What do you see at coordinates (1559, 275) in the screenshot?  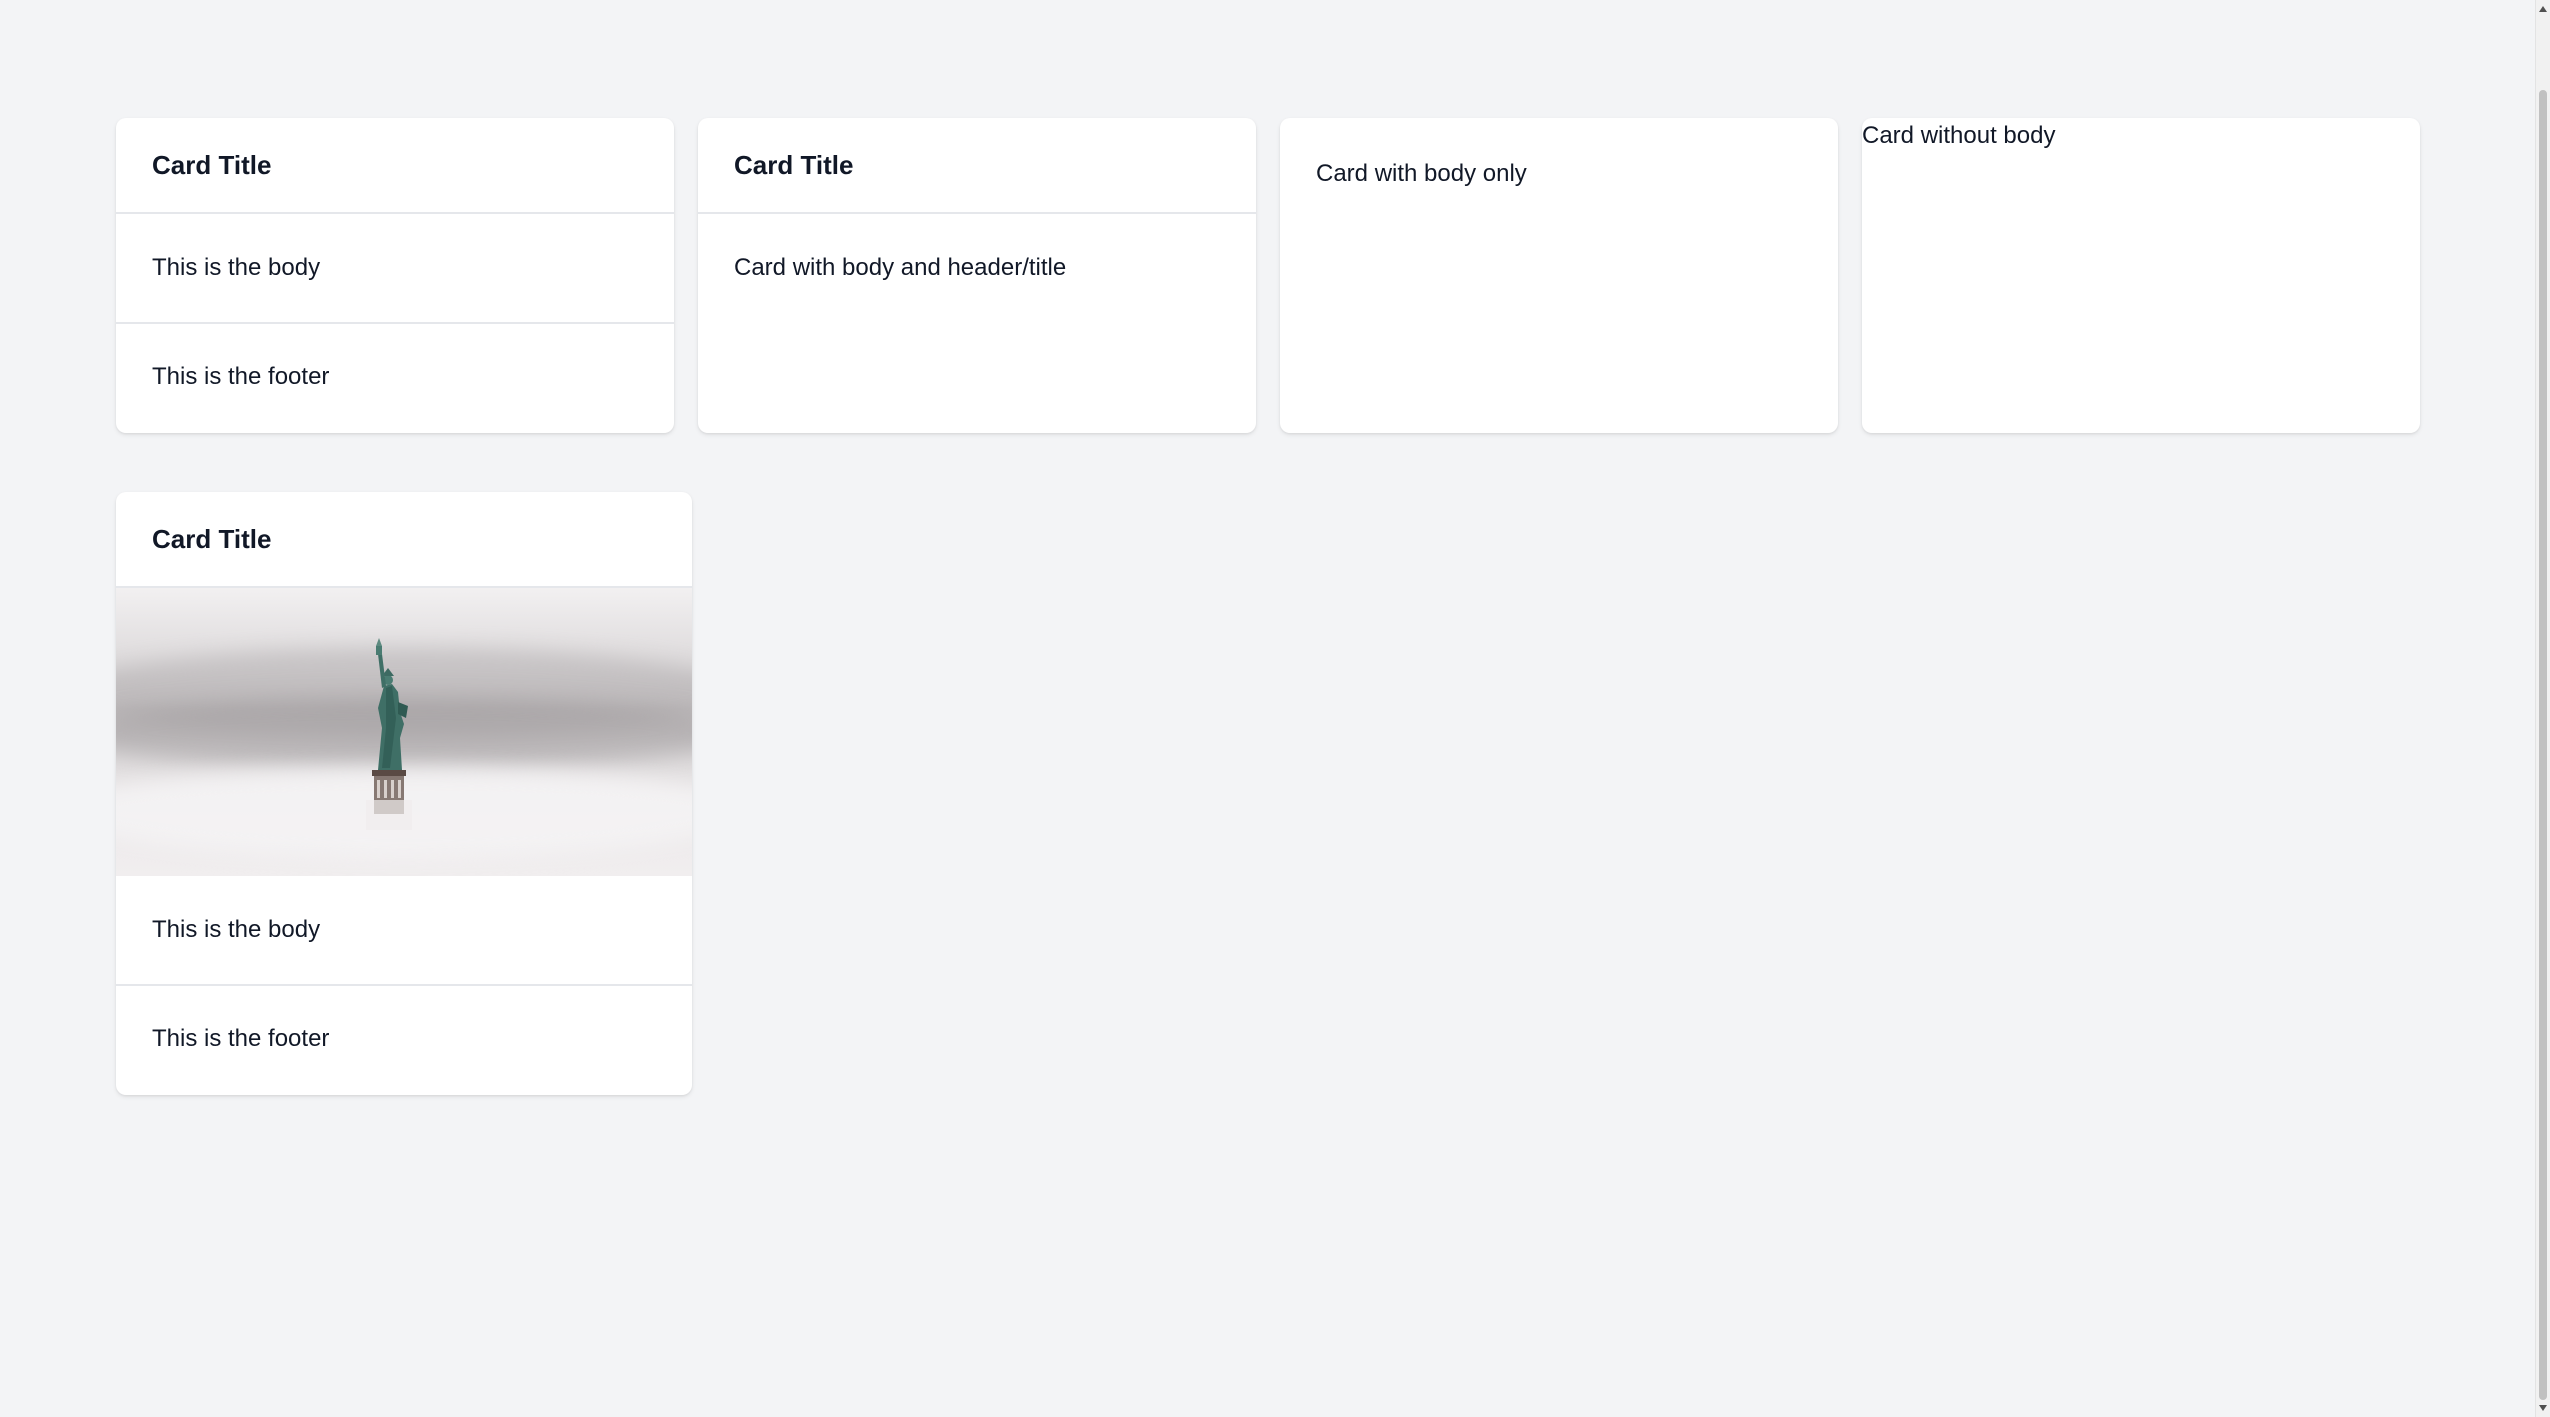 I see `card-body-only: Card with body only` at bounding box center [1559, 275].